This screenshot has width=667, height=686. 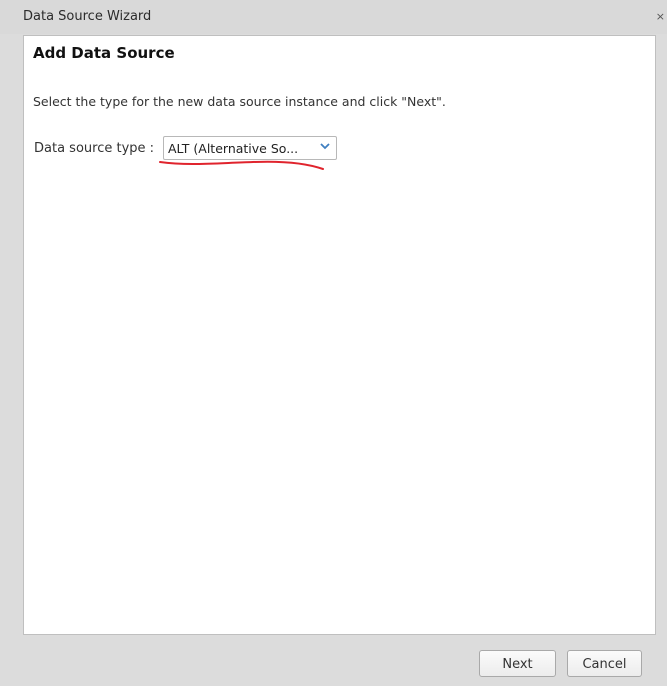 What do you see at coordinates (517, 663) in the screenshot?
I see `next-button: Next` at bounding box center [517, 663].